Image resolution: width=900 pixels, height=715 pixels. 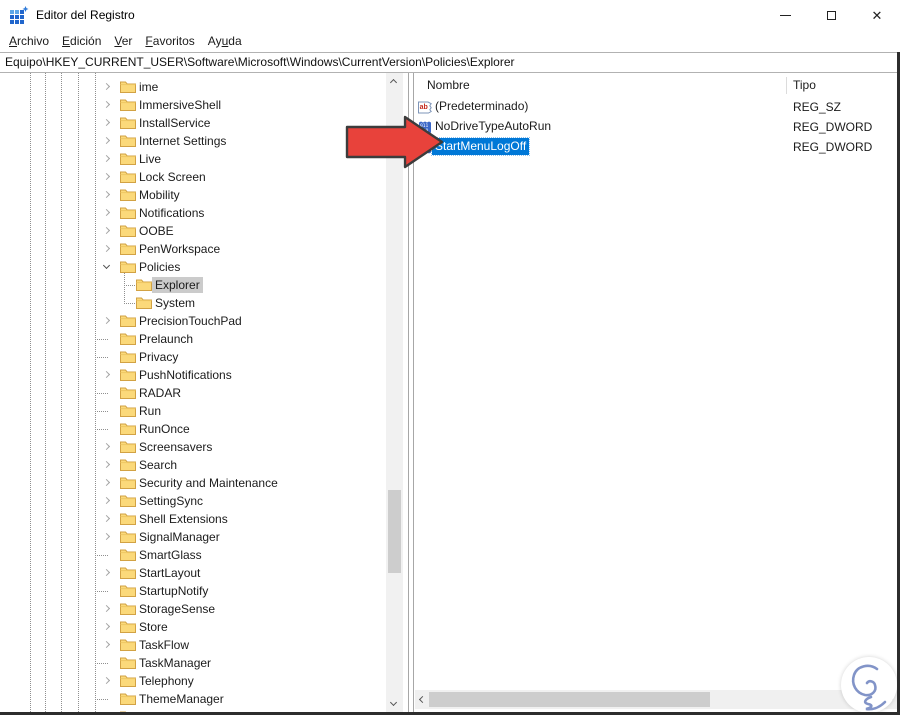 What do you see at coordinates (193, 573) in the screenshot?
I see `tree-item-startlayout: StartLayout` at bounding box center [193, 573].